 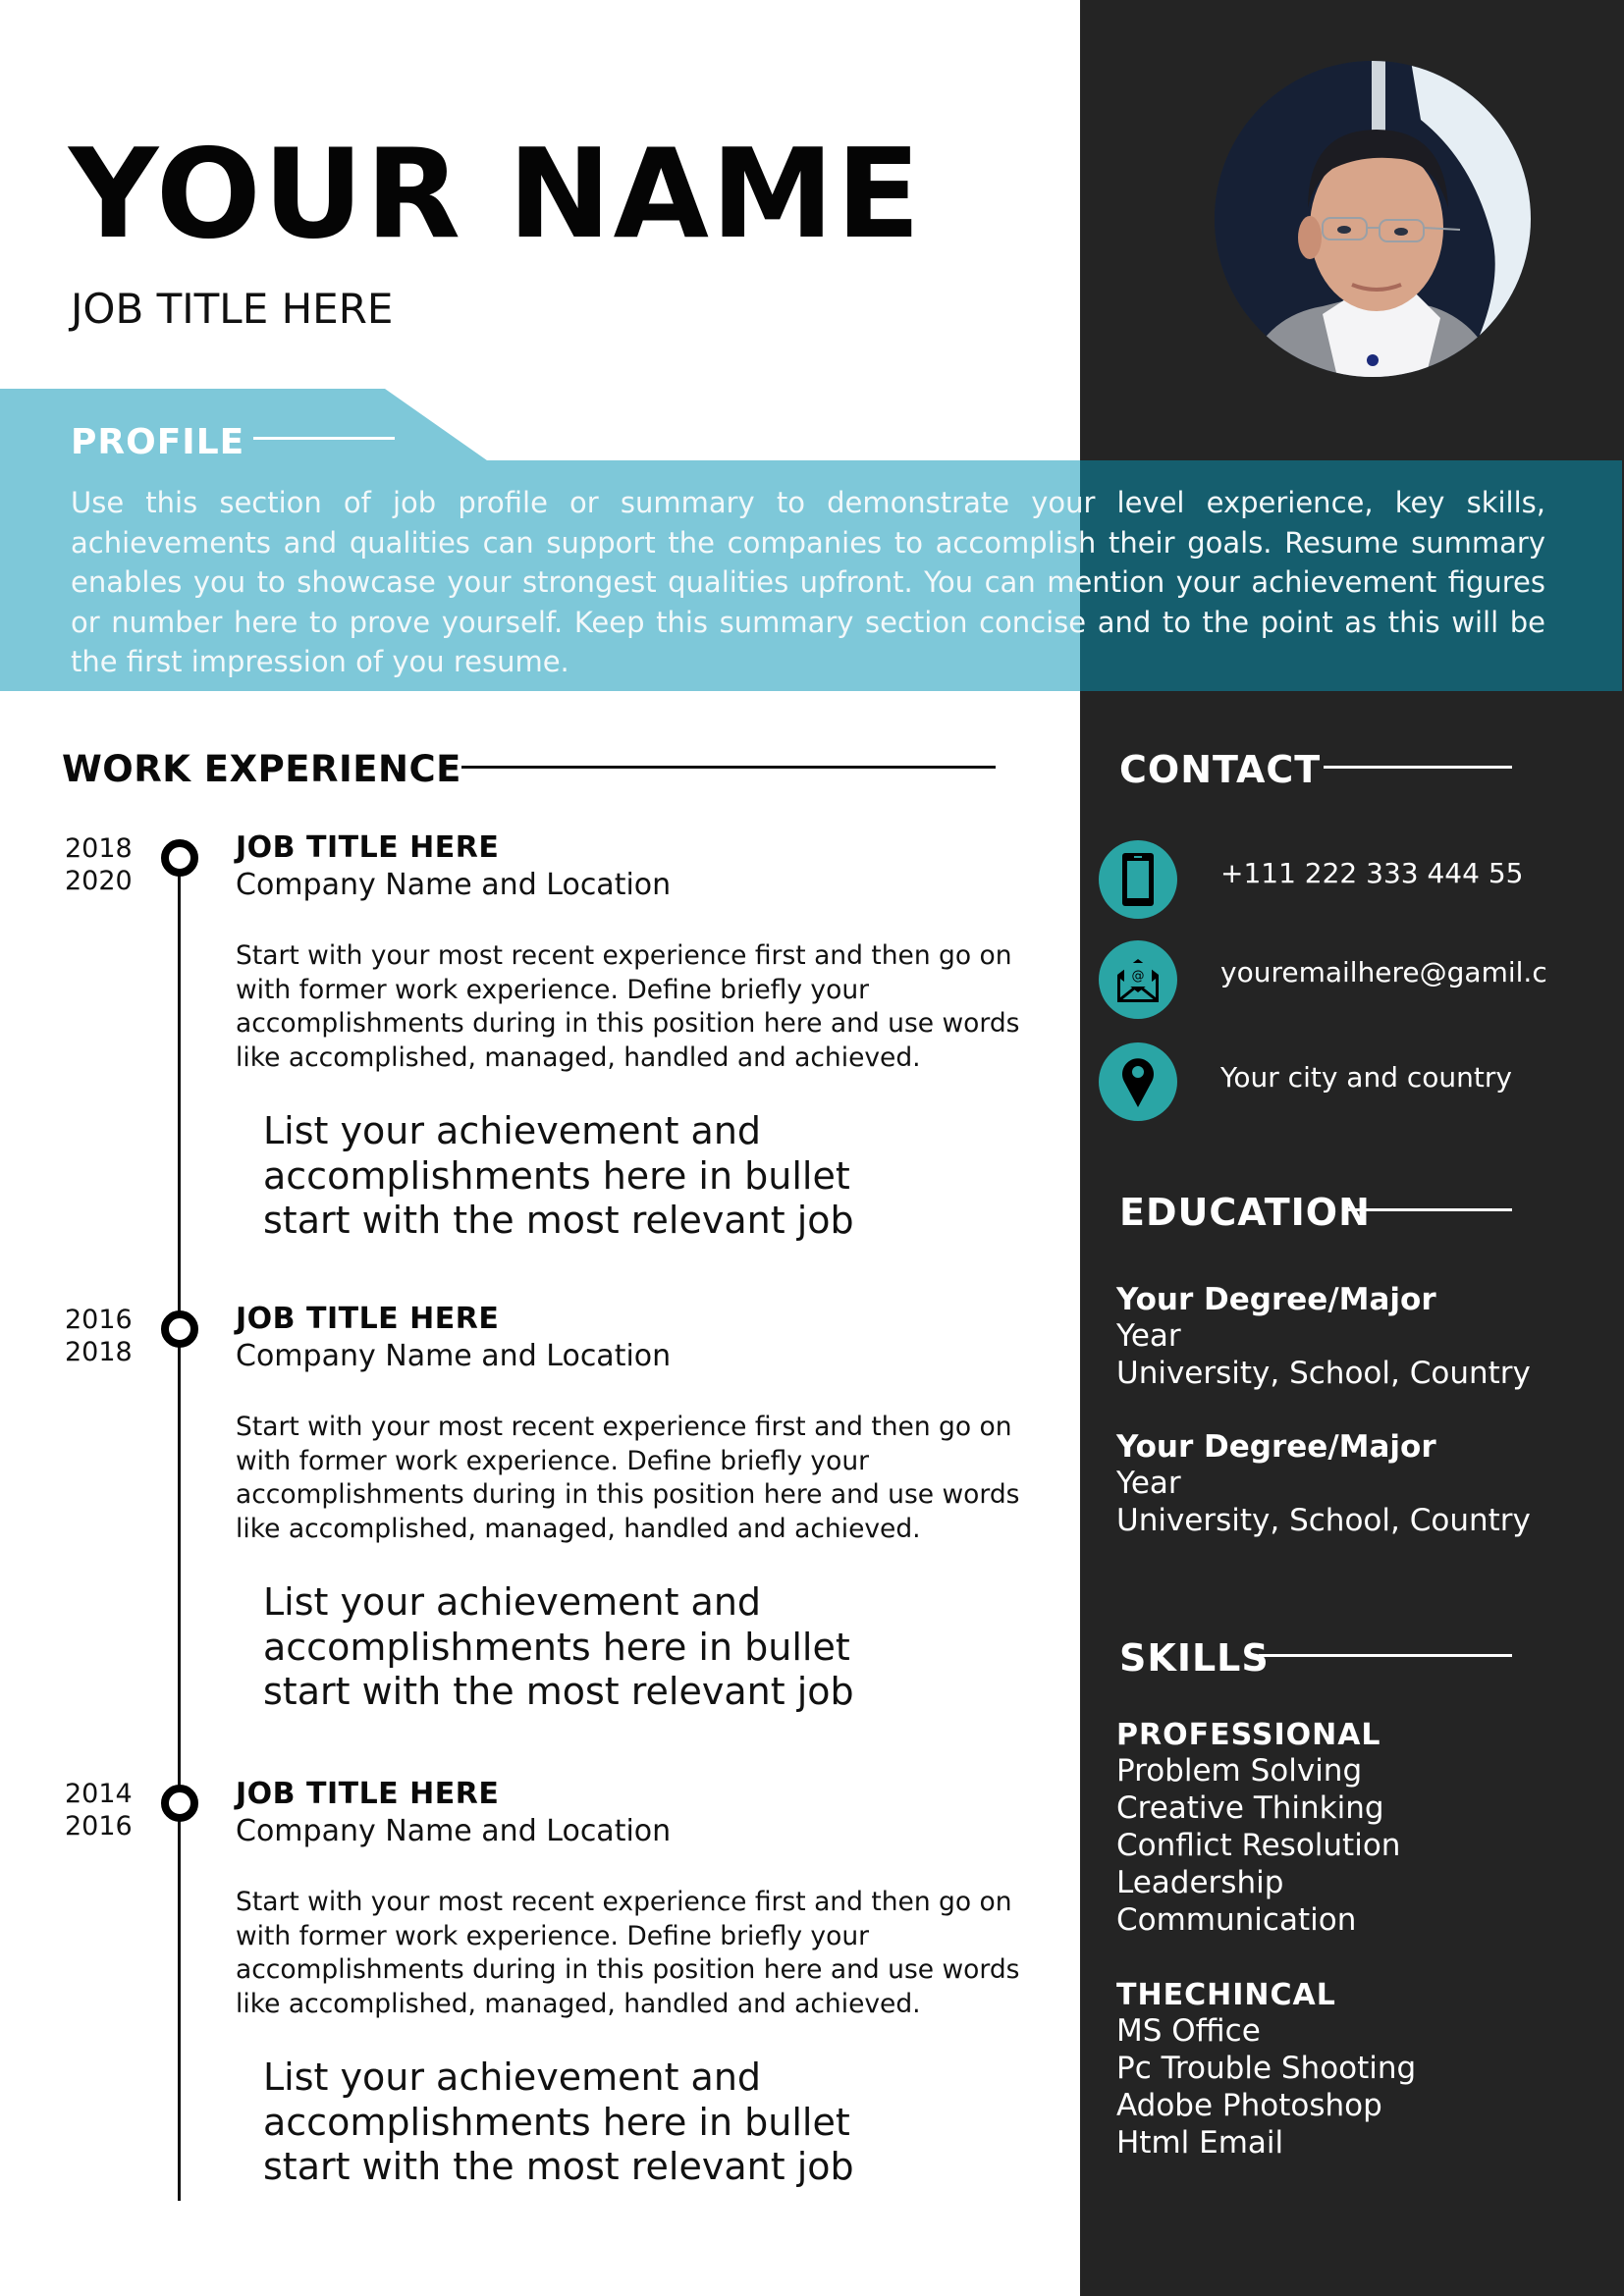 What do you see at coordinates (1250, 1808) in the screenshot?
I see `skill-item: Creative Thinking` at bounding box center [1250, 1808].